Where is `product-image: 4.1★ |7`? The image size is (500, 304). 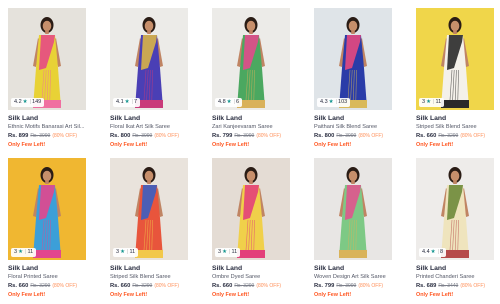
product-image: 4.1★ |7 is located at coordinates (149, 59).